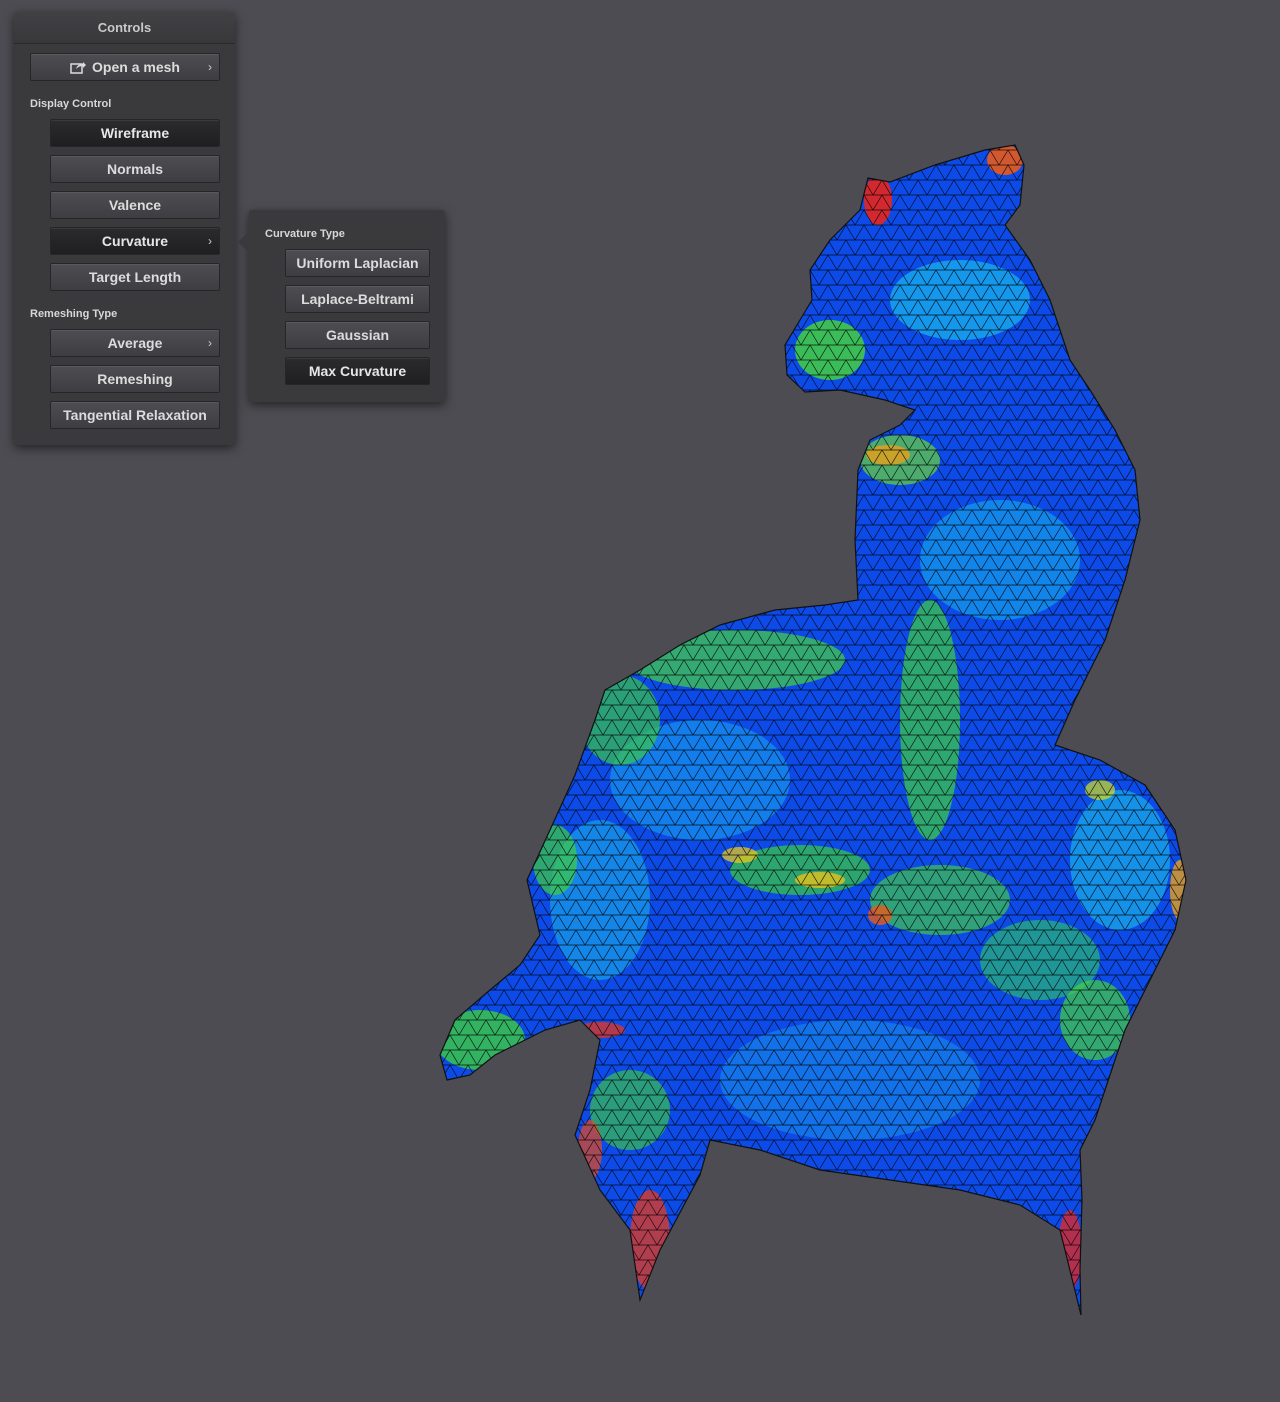 This screenshot has height=1402, width=1280. What do you see at coordinates (135, 379) in the screenshot?
I see `remeshing-button: Remeshing` at bounding box center [135, 379].